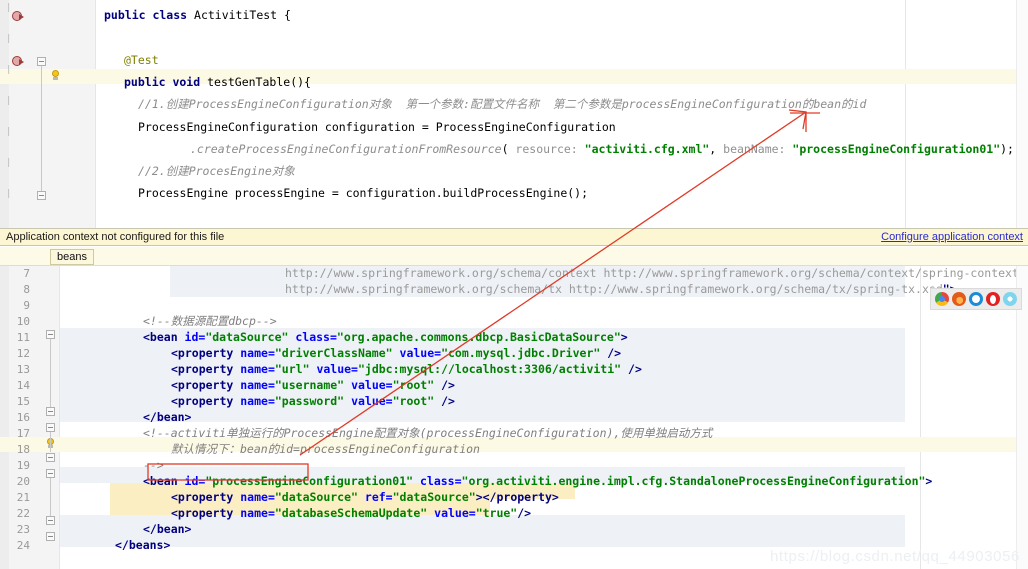 Image resolution: width=1028 pixels, height=569 pixels. I want to click on code-token: (, so click(508, 148).